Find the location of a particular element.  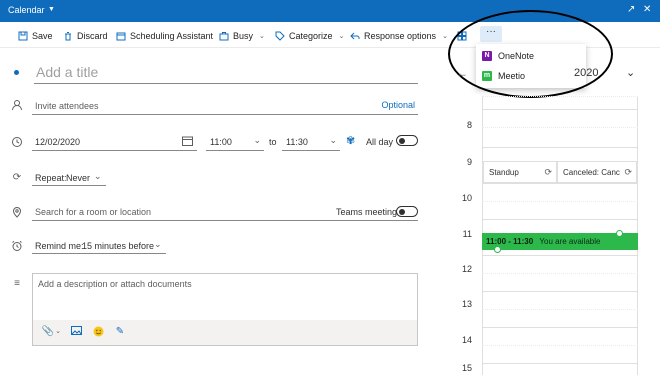

optional-attendees-link: Optional is located at coordinates (398, 105).